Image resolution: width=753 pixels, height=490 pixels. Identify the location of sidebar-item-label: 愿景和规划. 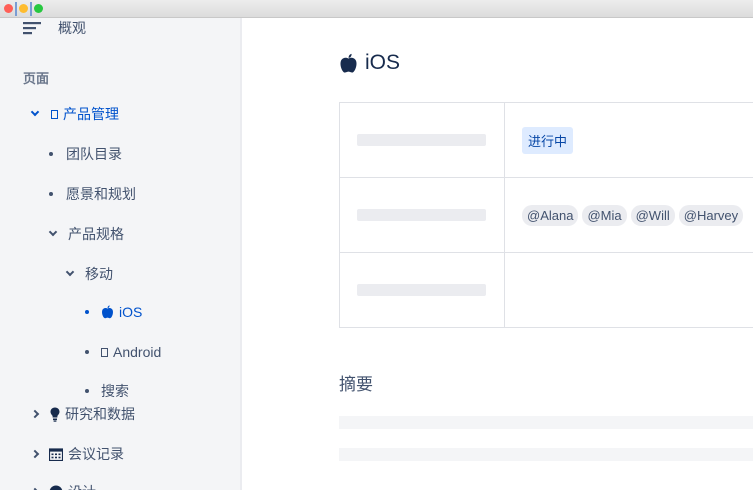
(101, 194).